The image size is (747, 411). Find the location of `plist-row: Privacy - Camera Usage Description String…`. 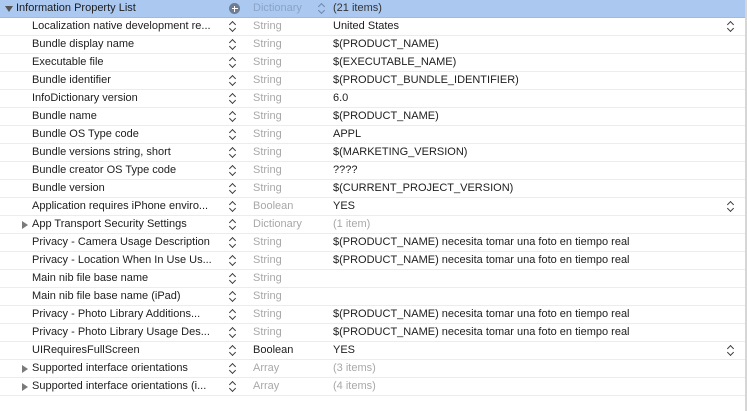

plist-row: Privacy - Camera Usage Description String… is located at coordinates (373, 243).